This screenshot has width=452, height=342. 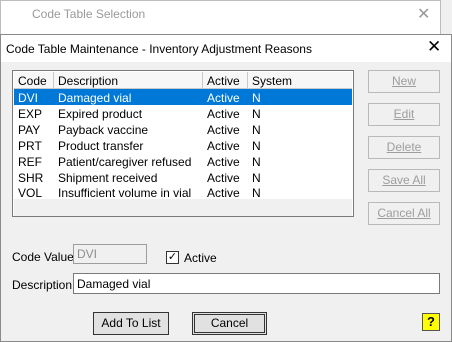 I want to click on list-row: DVI Damaged vial Active N, so click(x=183, y=97).